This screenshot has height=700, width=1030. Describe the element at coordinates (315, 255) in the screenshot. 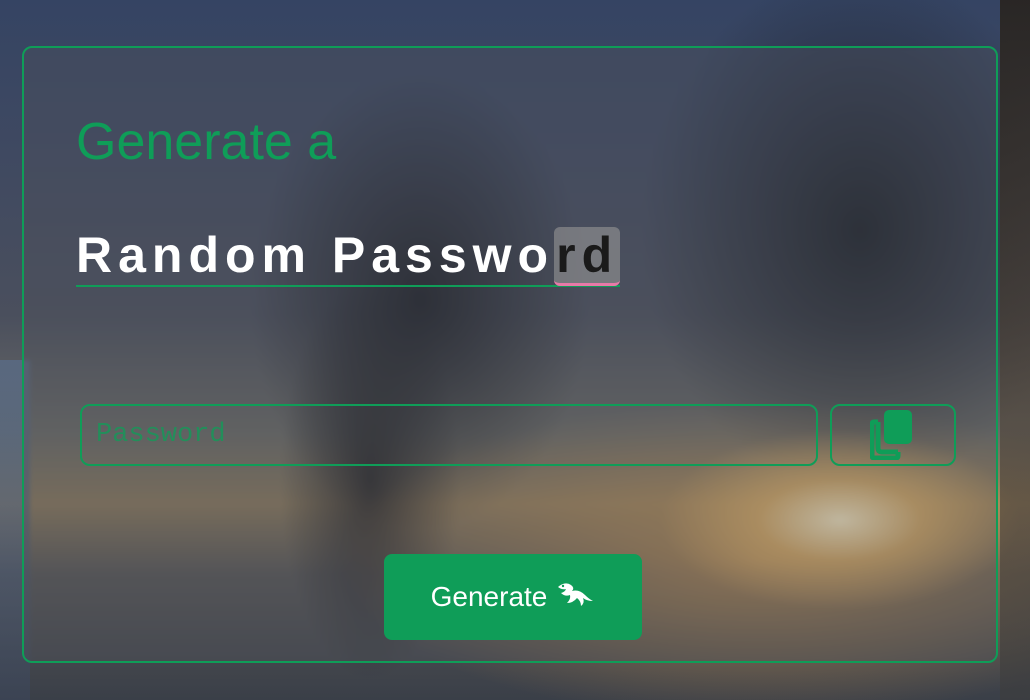

I see `title-typed-text: Random Passwo` at that location.